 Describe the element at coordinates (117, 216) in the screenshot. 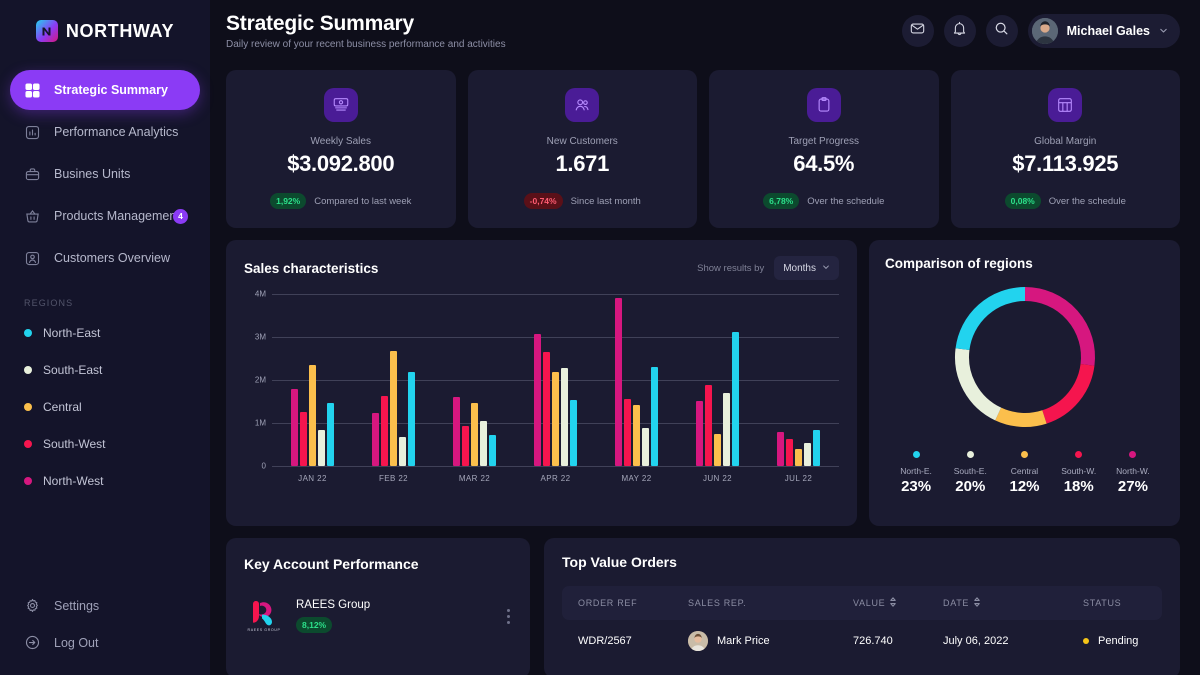

I see `sidebar-item-label: Products Management` at that location.